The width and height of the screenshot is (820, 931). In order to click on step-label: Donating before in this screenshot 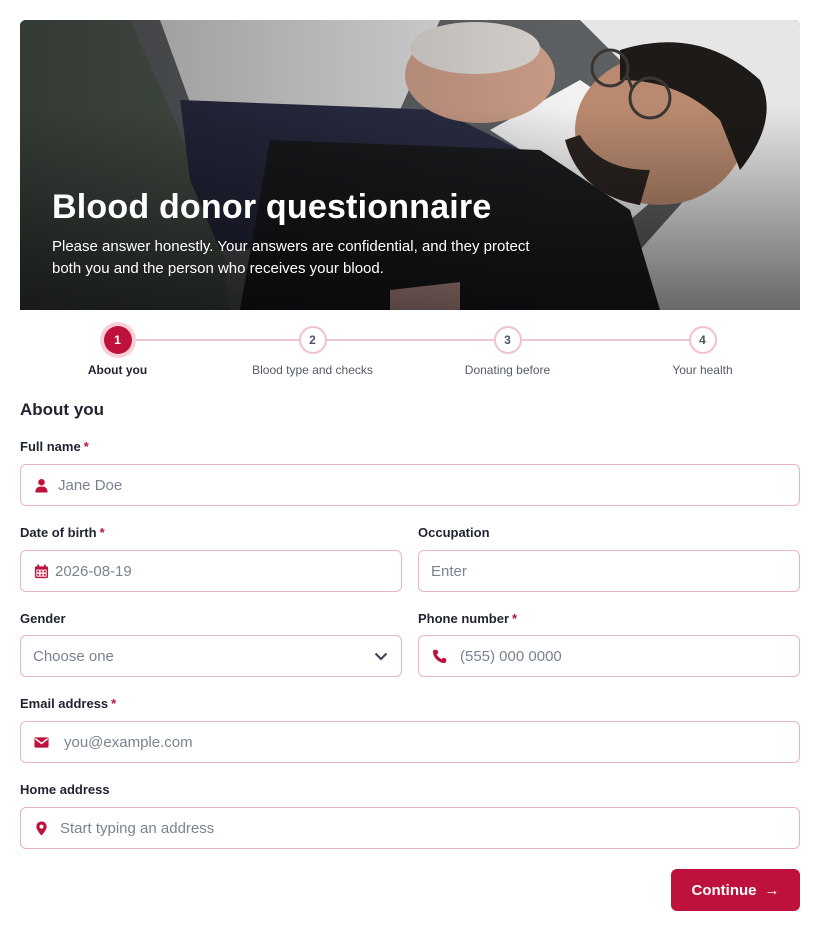, I will do `click(507, 370)`.